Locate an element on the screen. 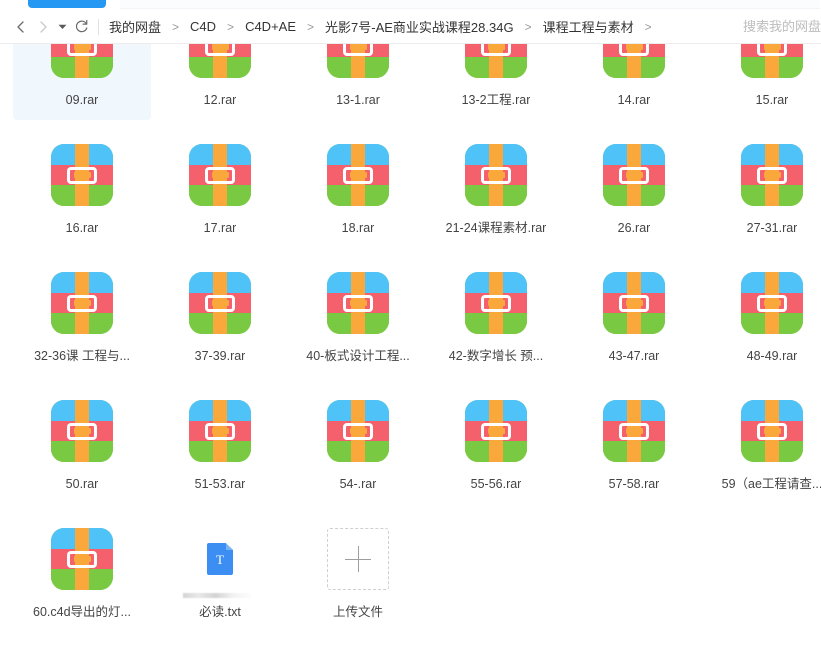  back-button is located at coordinates (21, 27).